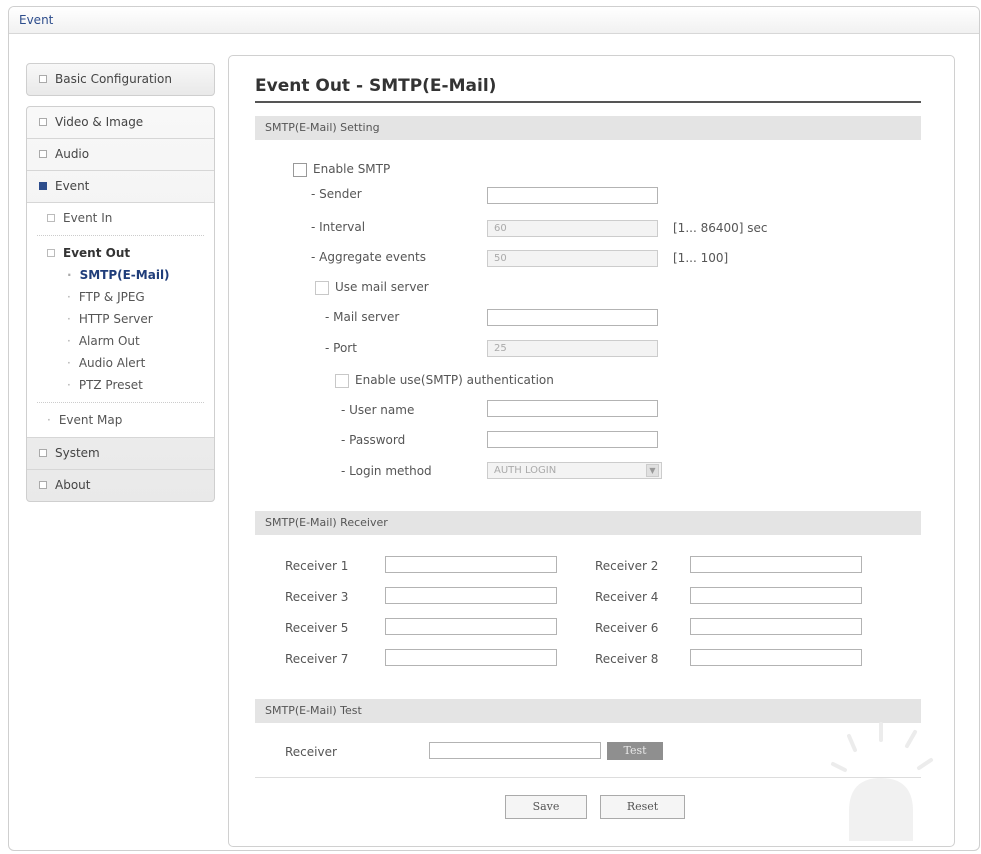 Image resolution: width=981 pixels, height=854 pixels. Describe the element at coordinates (120, 420) in the screenshot. I see `sidebar-item-event-map: · Event Map` at that location.